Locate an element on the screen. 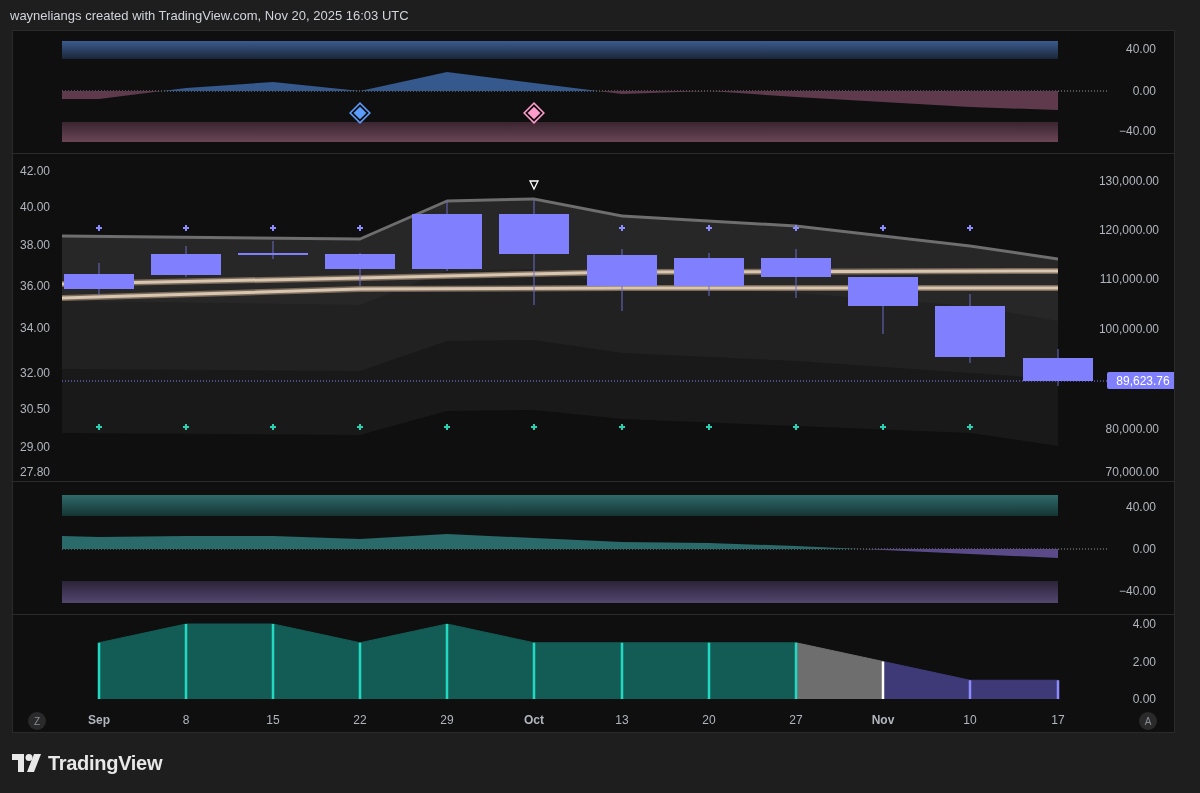 This screenshot has height=793, width=1200. axis-label: 29.00 is located at coordinates (35, 447).